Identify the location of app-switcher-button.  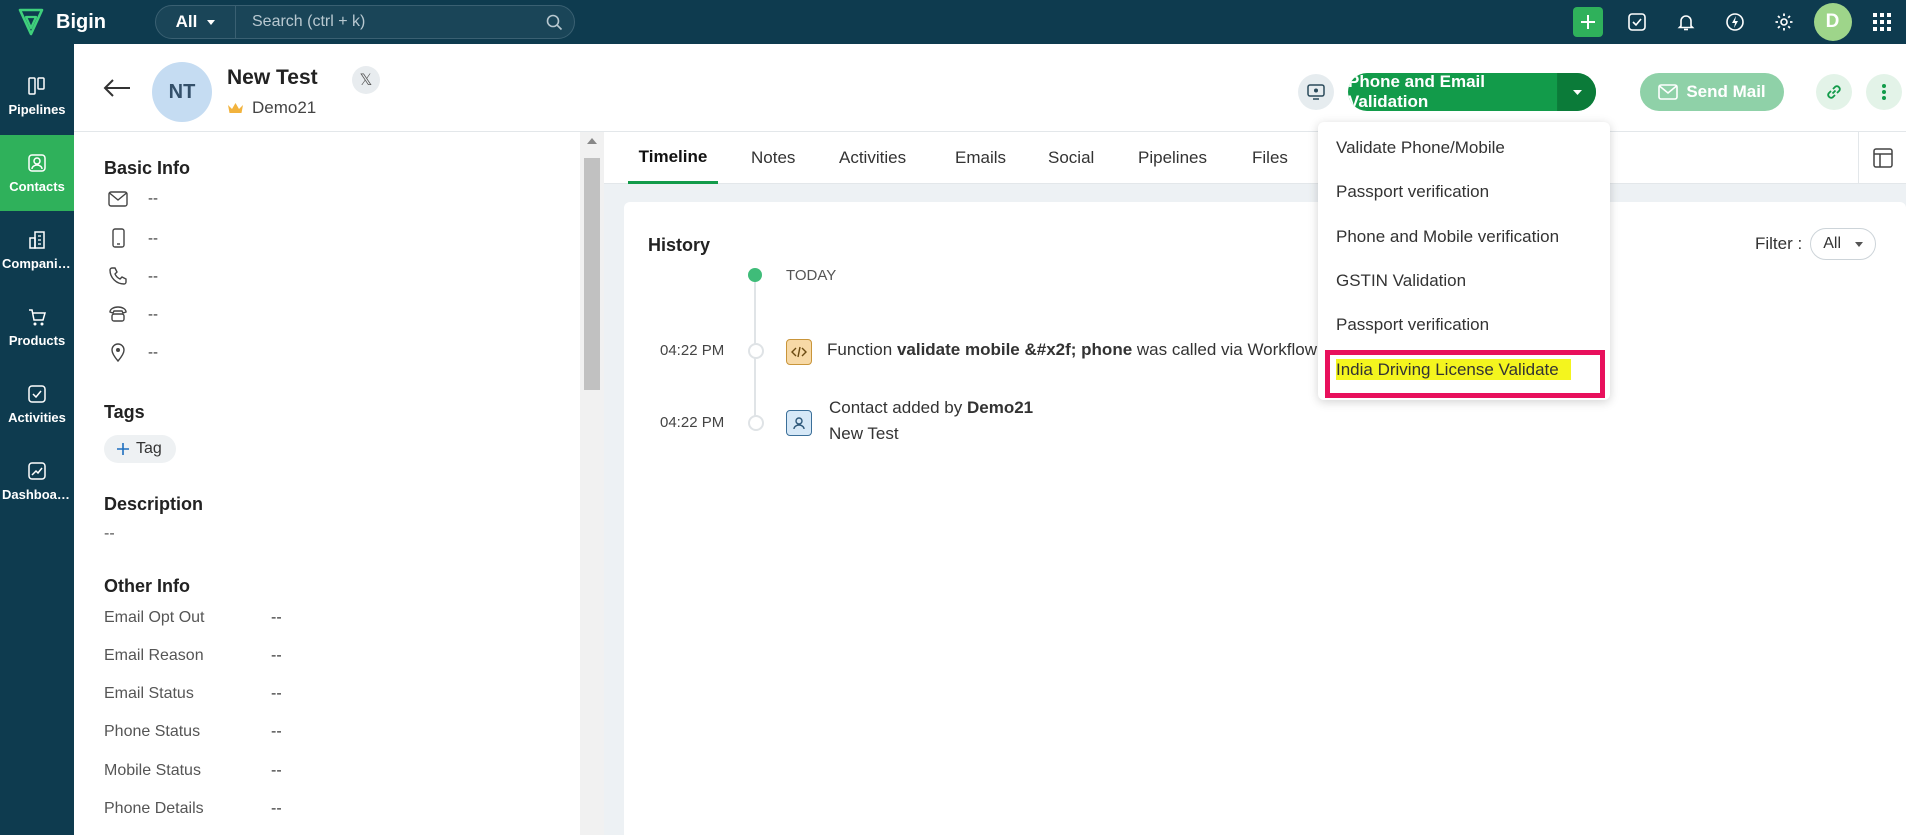
(1881, 22).